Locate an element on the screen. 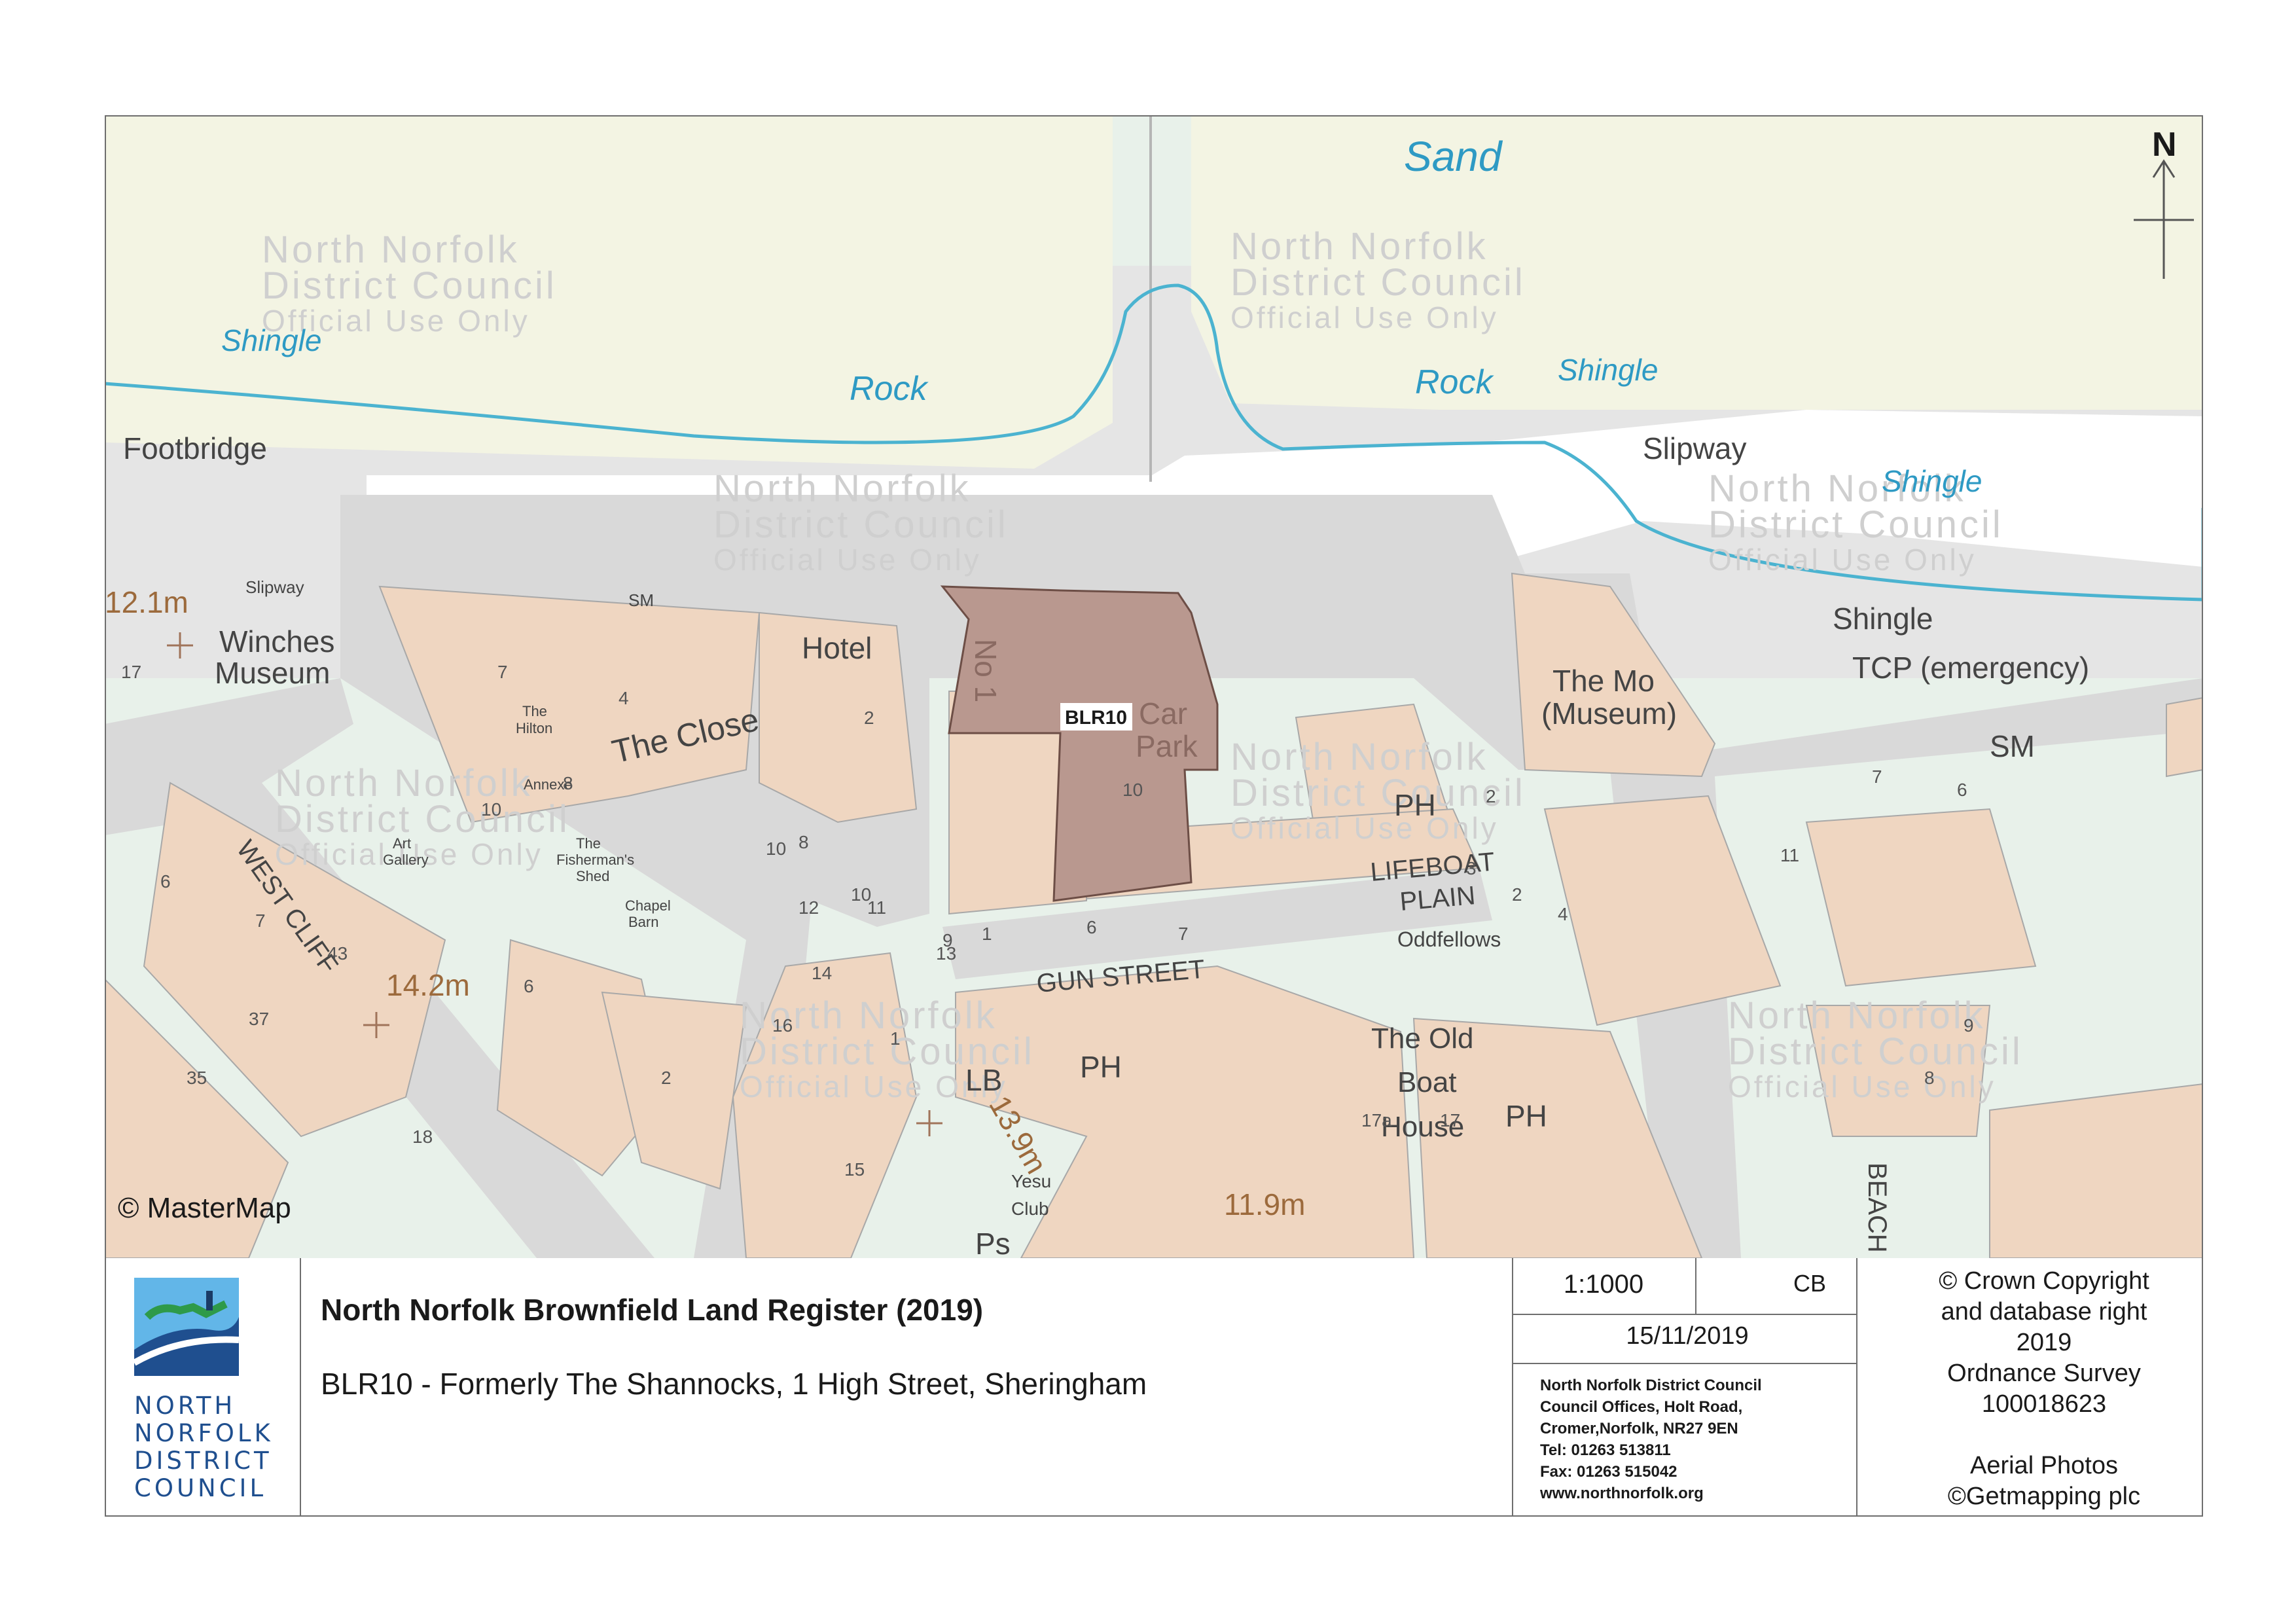  copyright-spacer is located at coordinates (2044, 1435).